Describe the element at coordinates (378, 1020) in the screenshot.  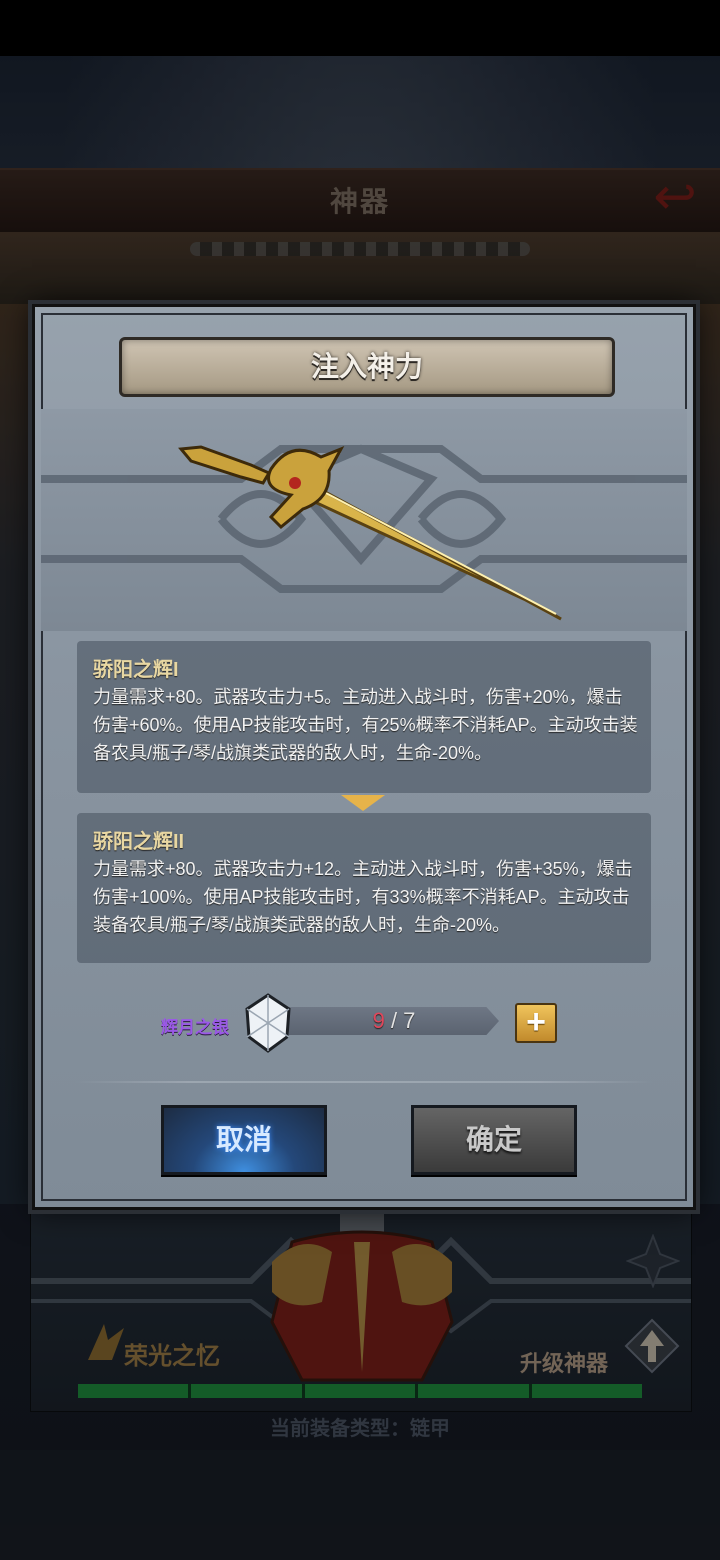
I see `material-have: 9` at that location.